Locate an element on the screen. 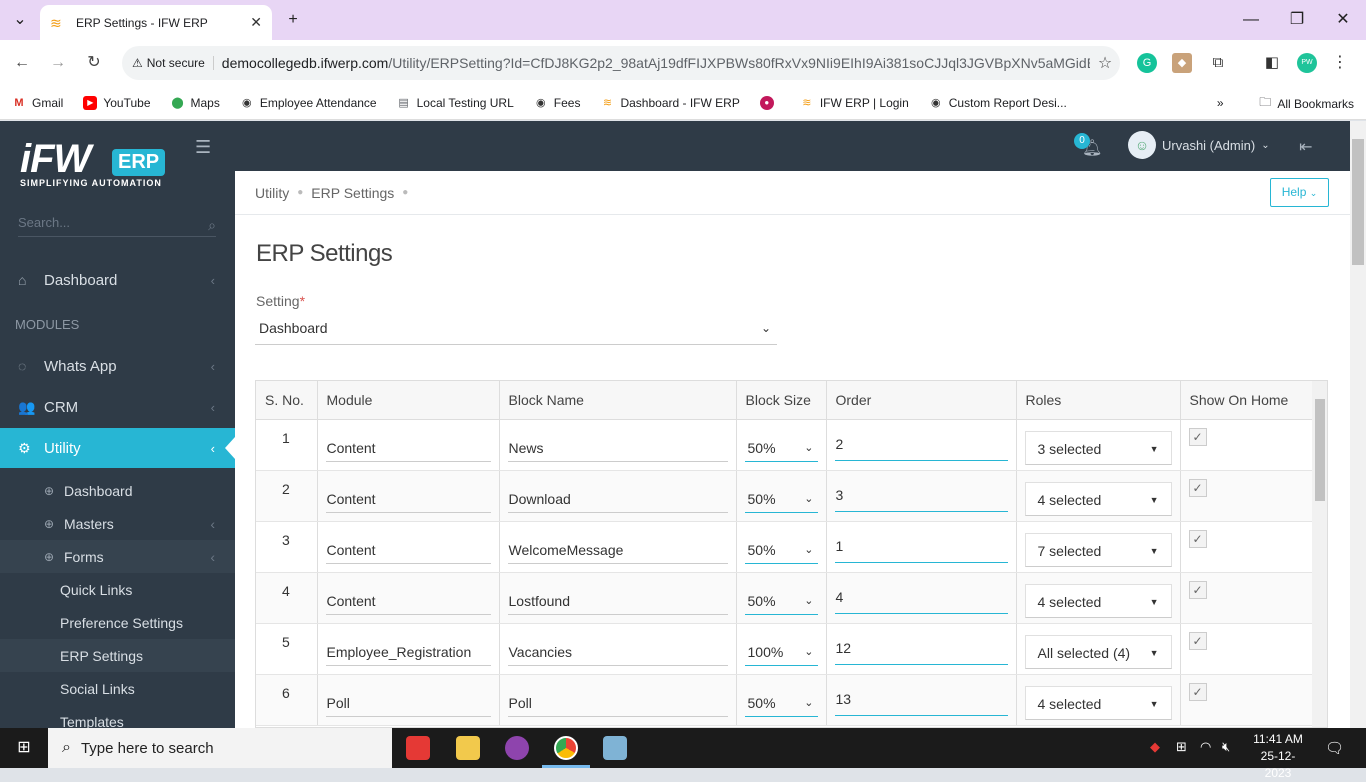 The image size is (1366, 782). bookmarks-overflow-icon: » is located at coordinates (1220, 103).